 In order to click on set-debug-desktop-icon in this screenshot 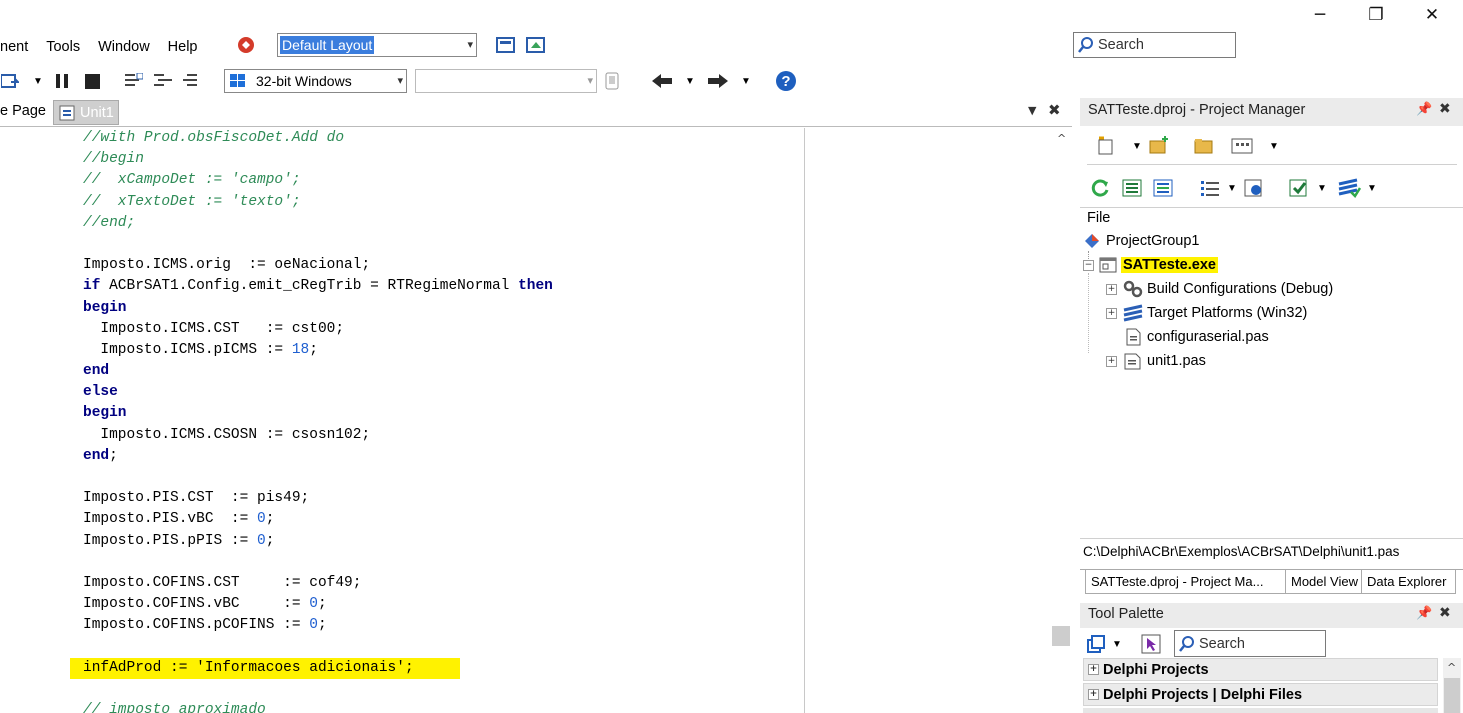, I will do `click(536, 45)`.